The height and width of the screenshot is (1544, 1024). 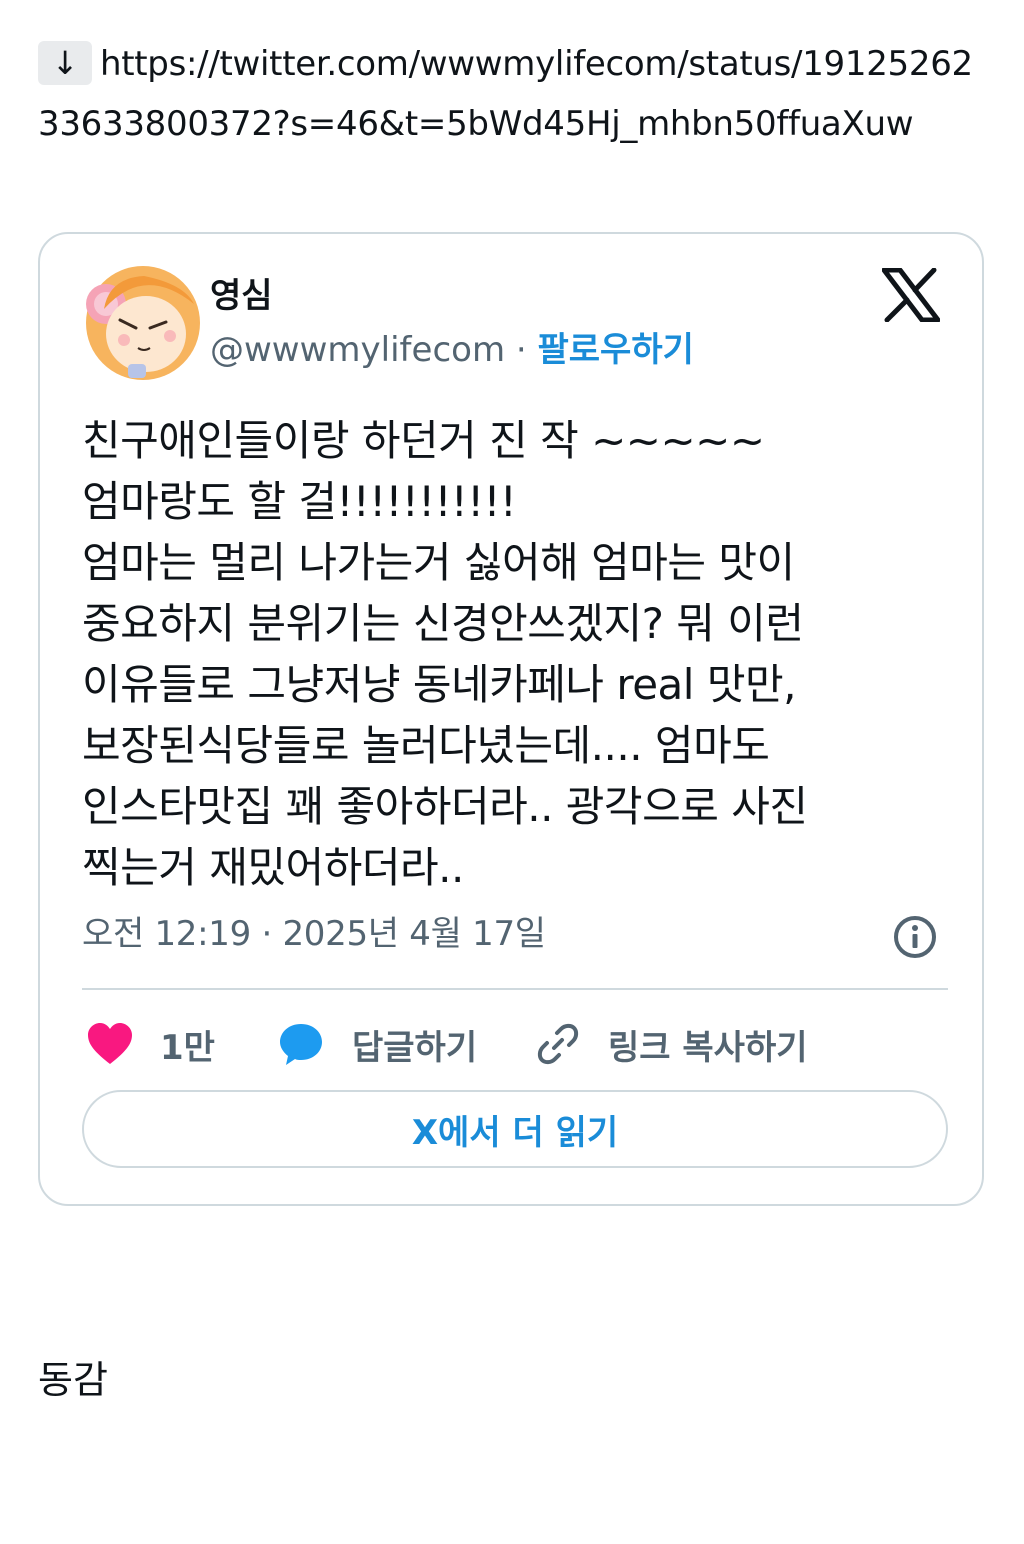 What do you see at coordinates (143, 323) in the screenshot?
I see `avatar` at bounding box center [143, 323].